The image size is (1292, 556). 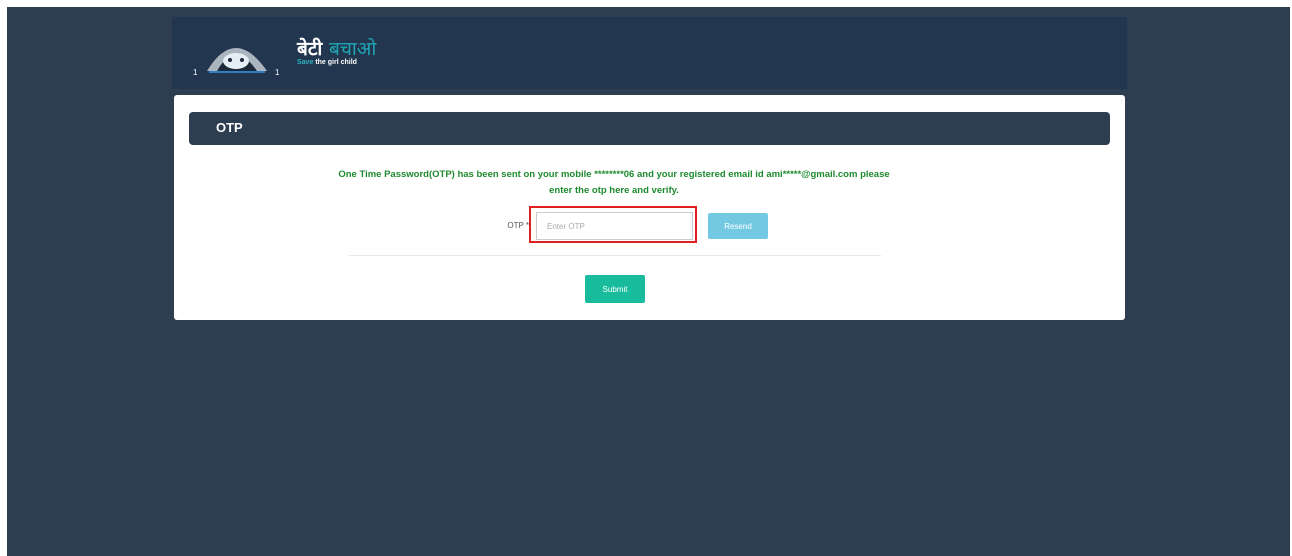 What do you see at coordinates (336, 62) in the screenshot?
I see `logo-tagline-part2: the girl child` at bounding box center [336, 62].